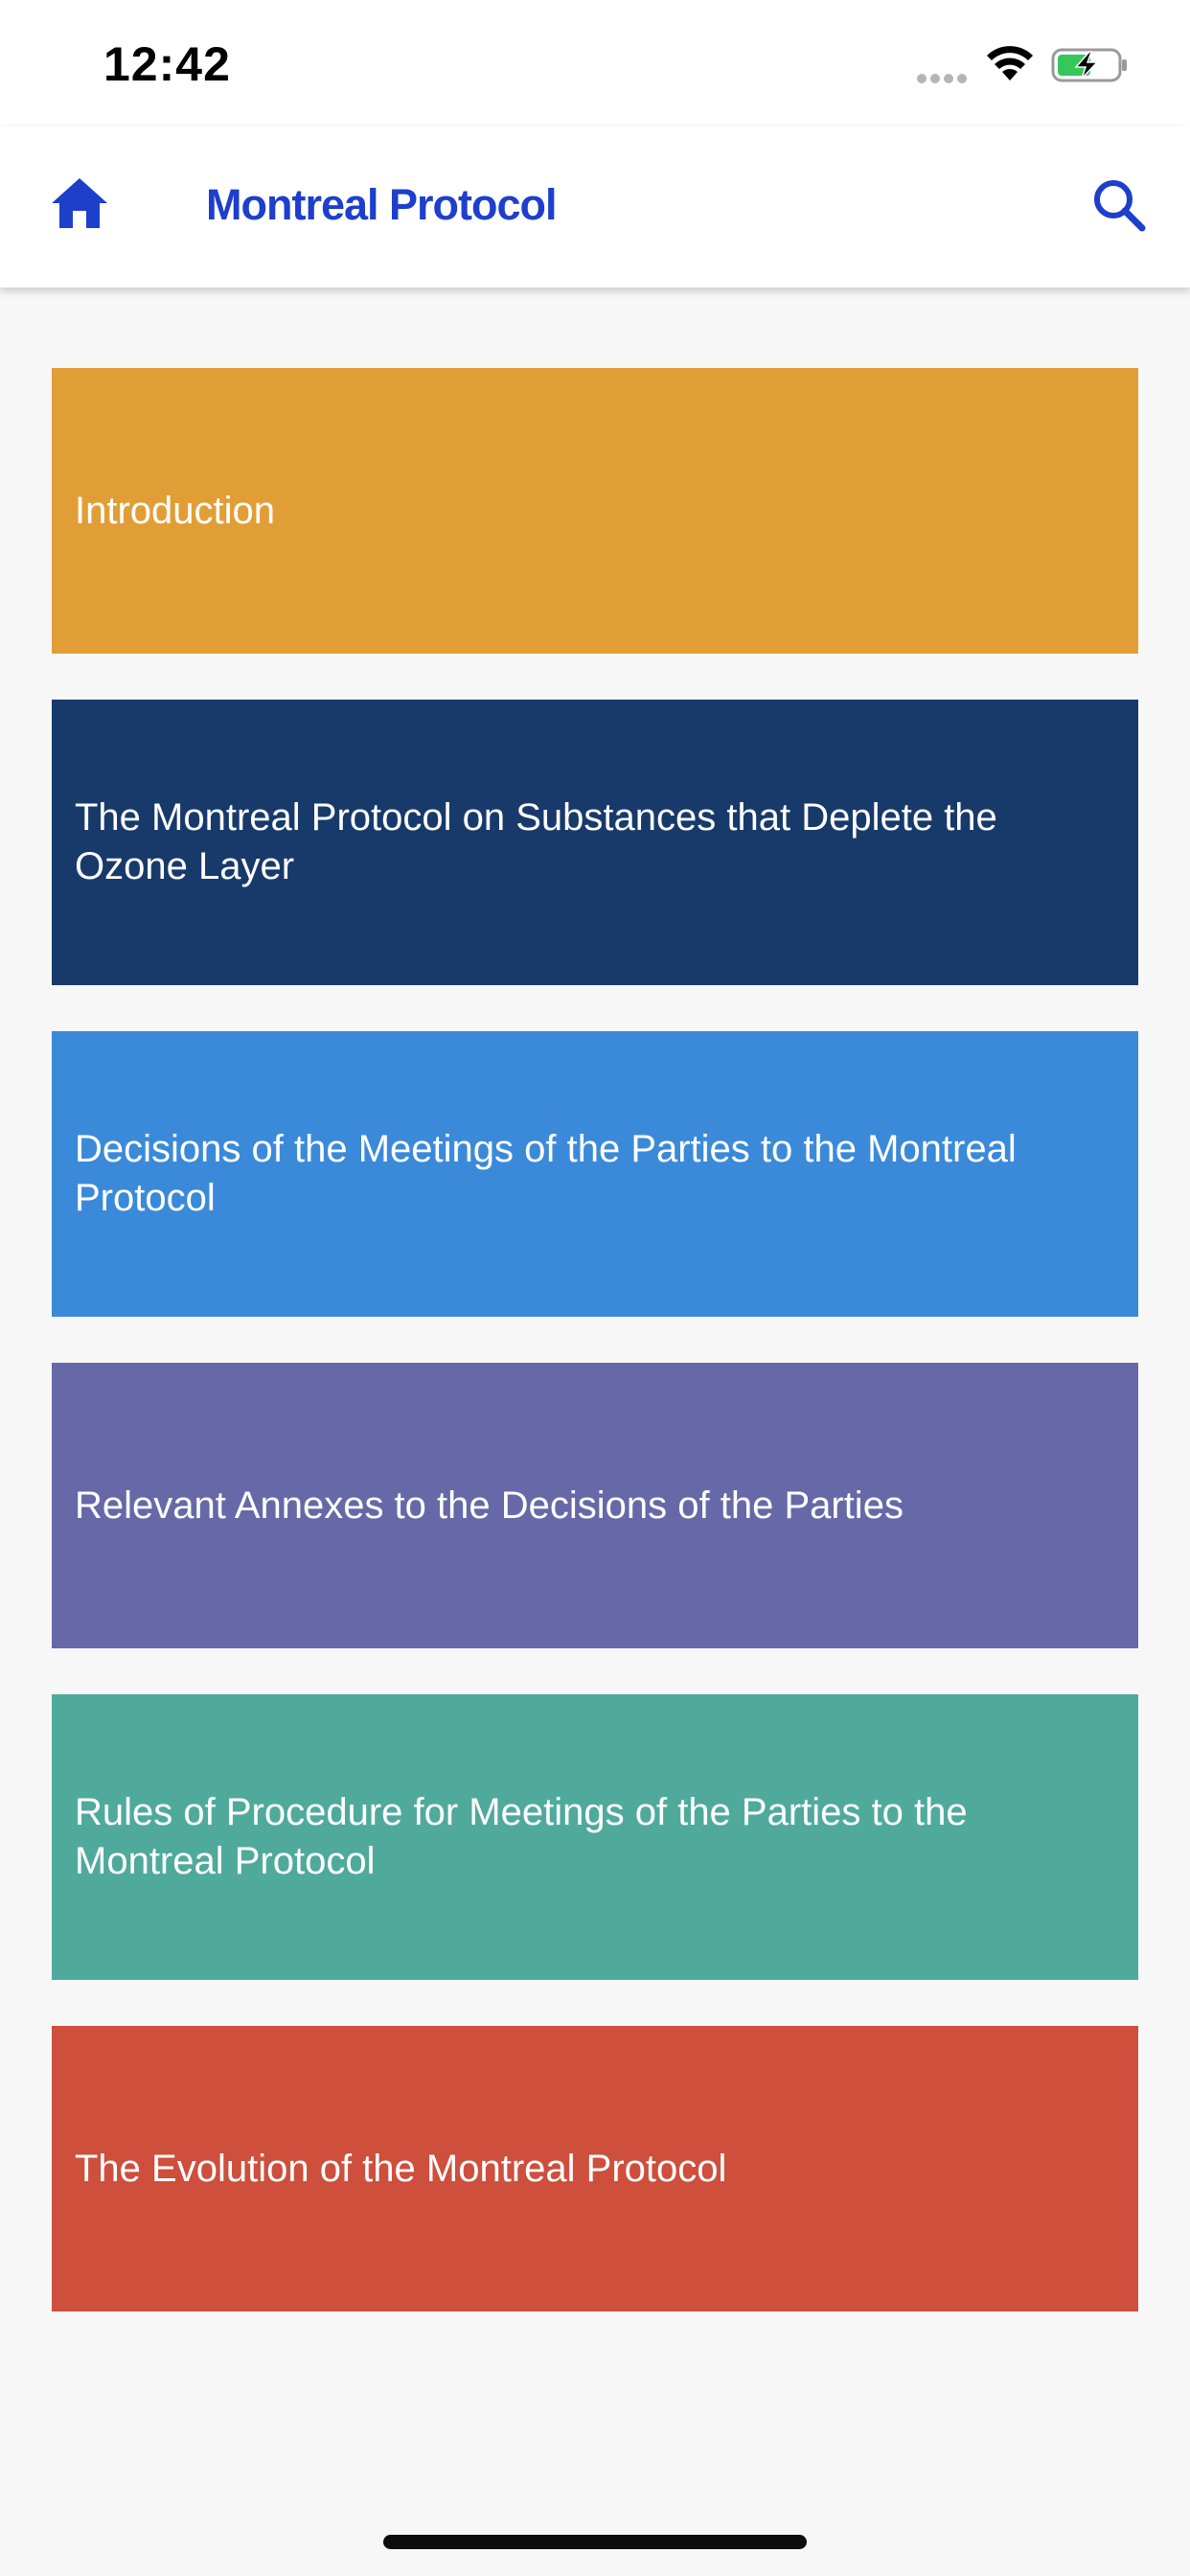 The height and width of the screenshot is (2576, 1190). Describe the element at coordinates (167, 64) in the screenshot. I see `status-time: 12:42` at that location.